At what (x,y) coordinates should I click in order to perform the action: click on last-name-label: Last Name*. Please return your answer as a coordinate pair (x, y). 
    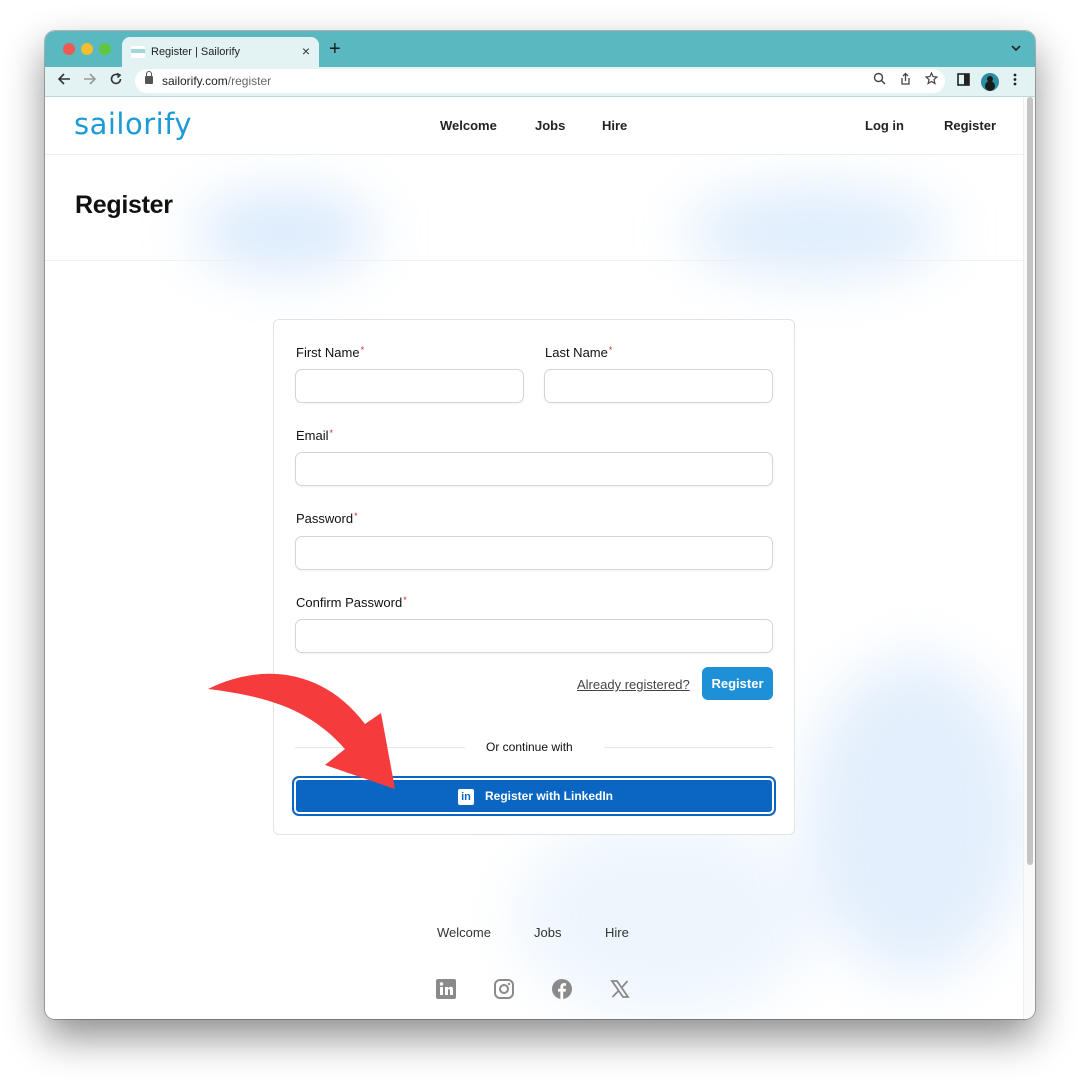
    Looking at the image, I should click on (579, 352).